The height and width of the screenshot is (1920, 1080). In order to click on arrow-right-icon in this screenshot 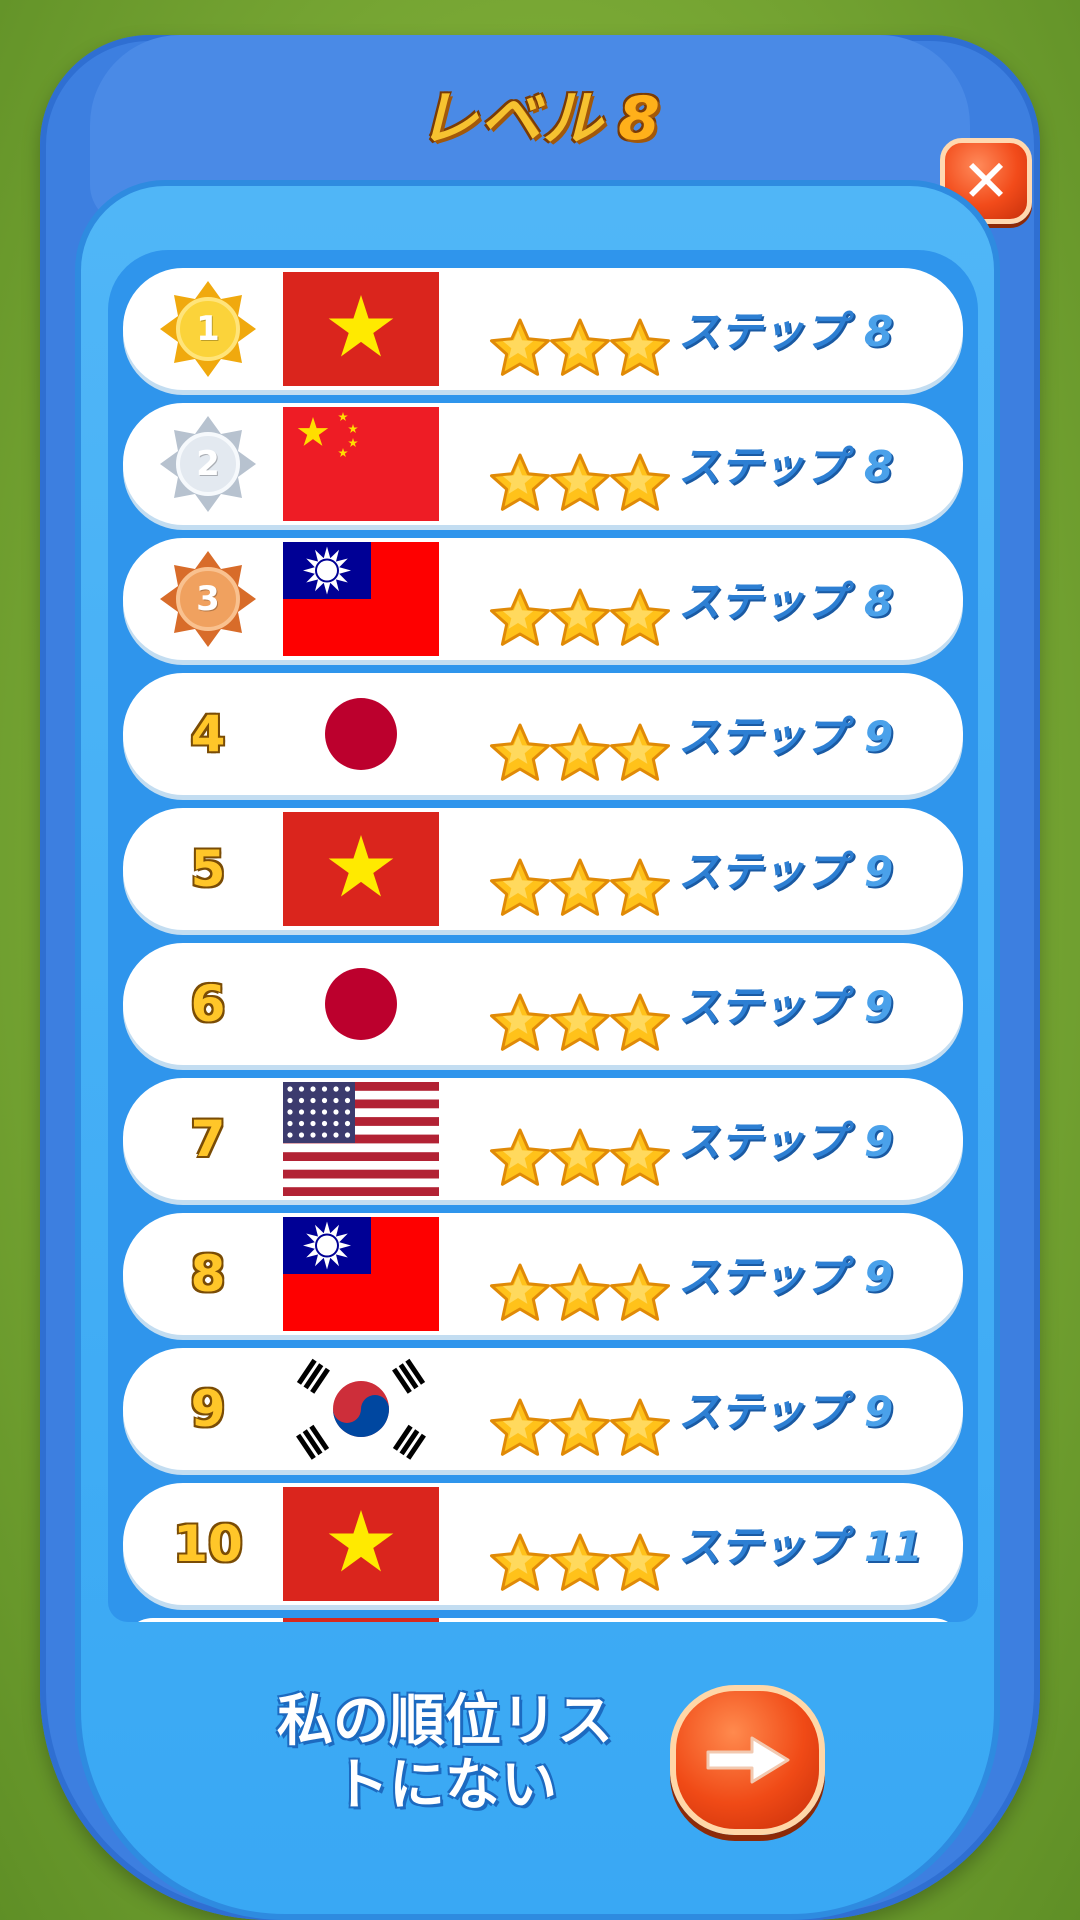, I will do `click(747, 1760)`.